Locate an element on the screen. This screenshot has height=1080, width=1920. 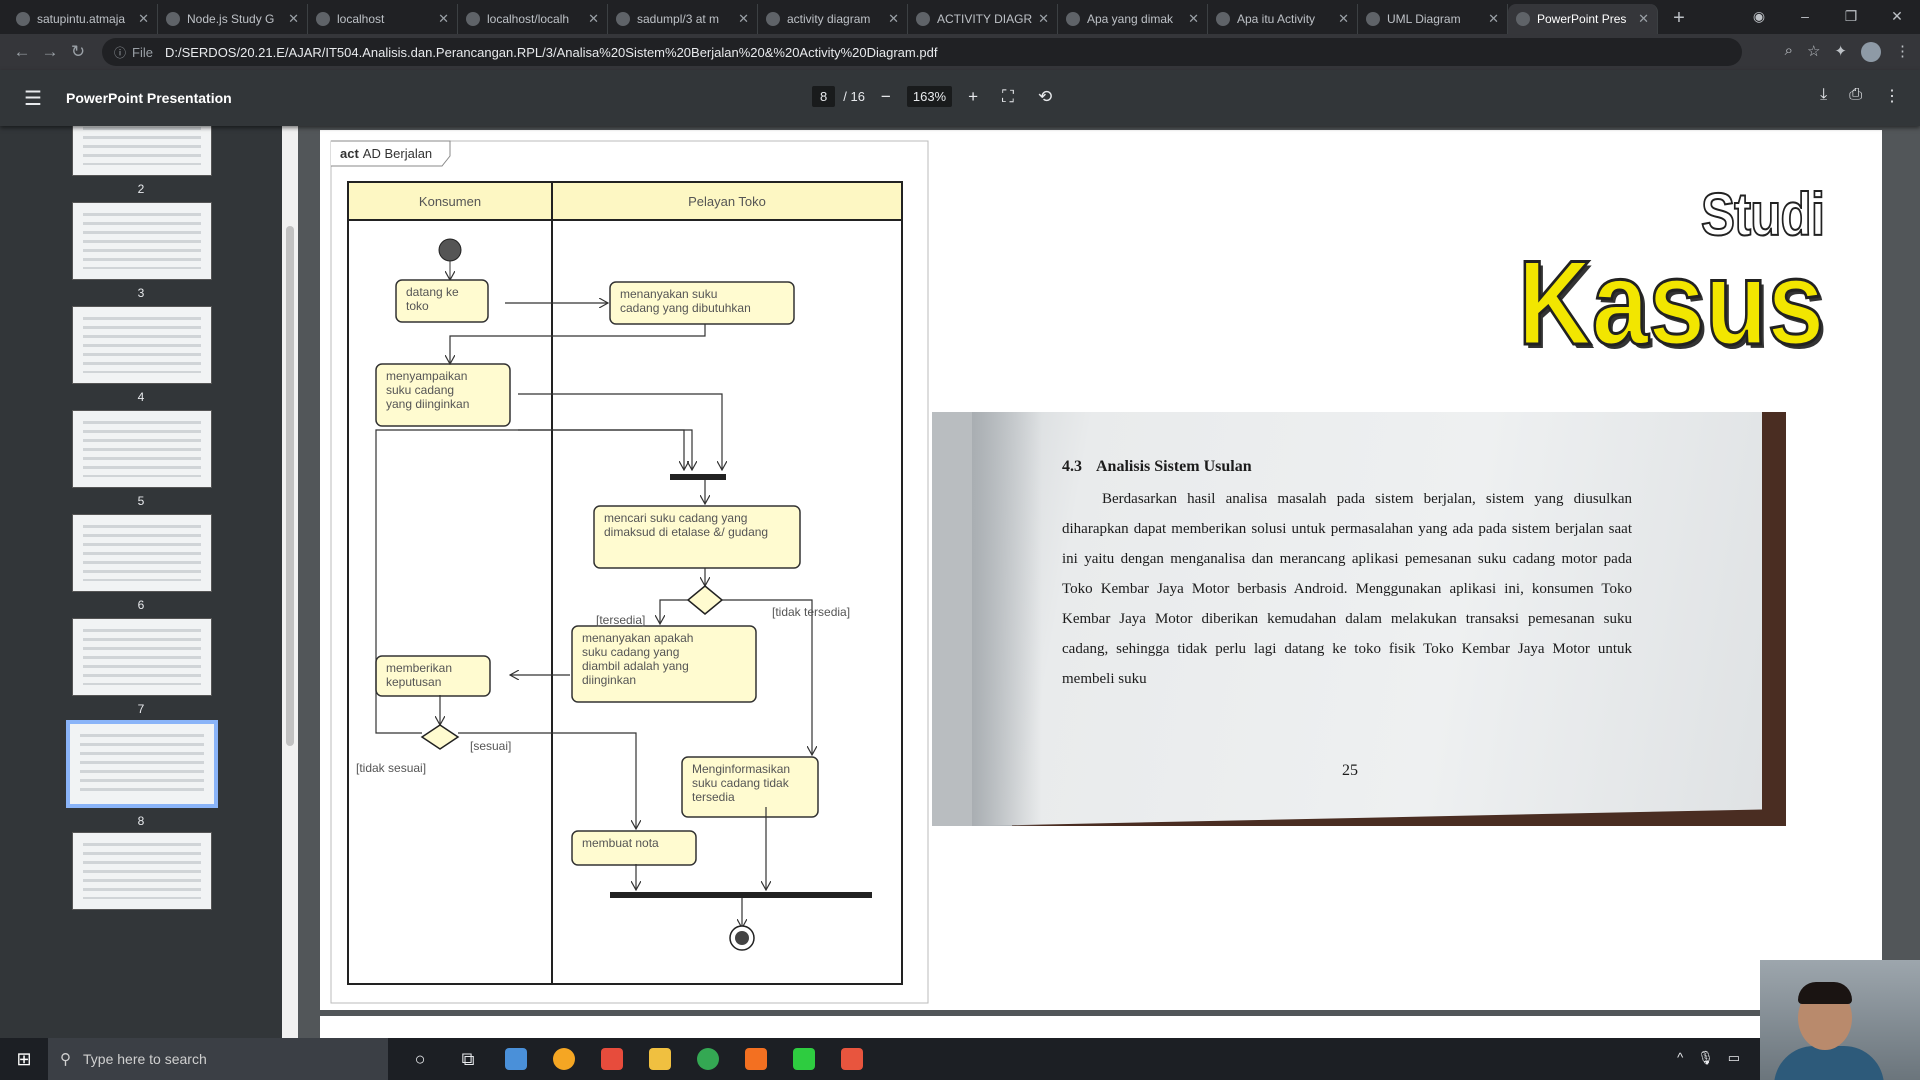
browser-tab: UML Diagram ✕ is located at coordinates (1433, 19).